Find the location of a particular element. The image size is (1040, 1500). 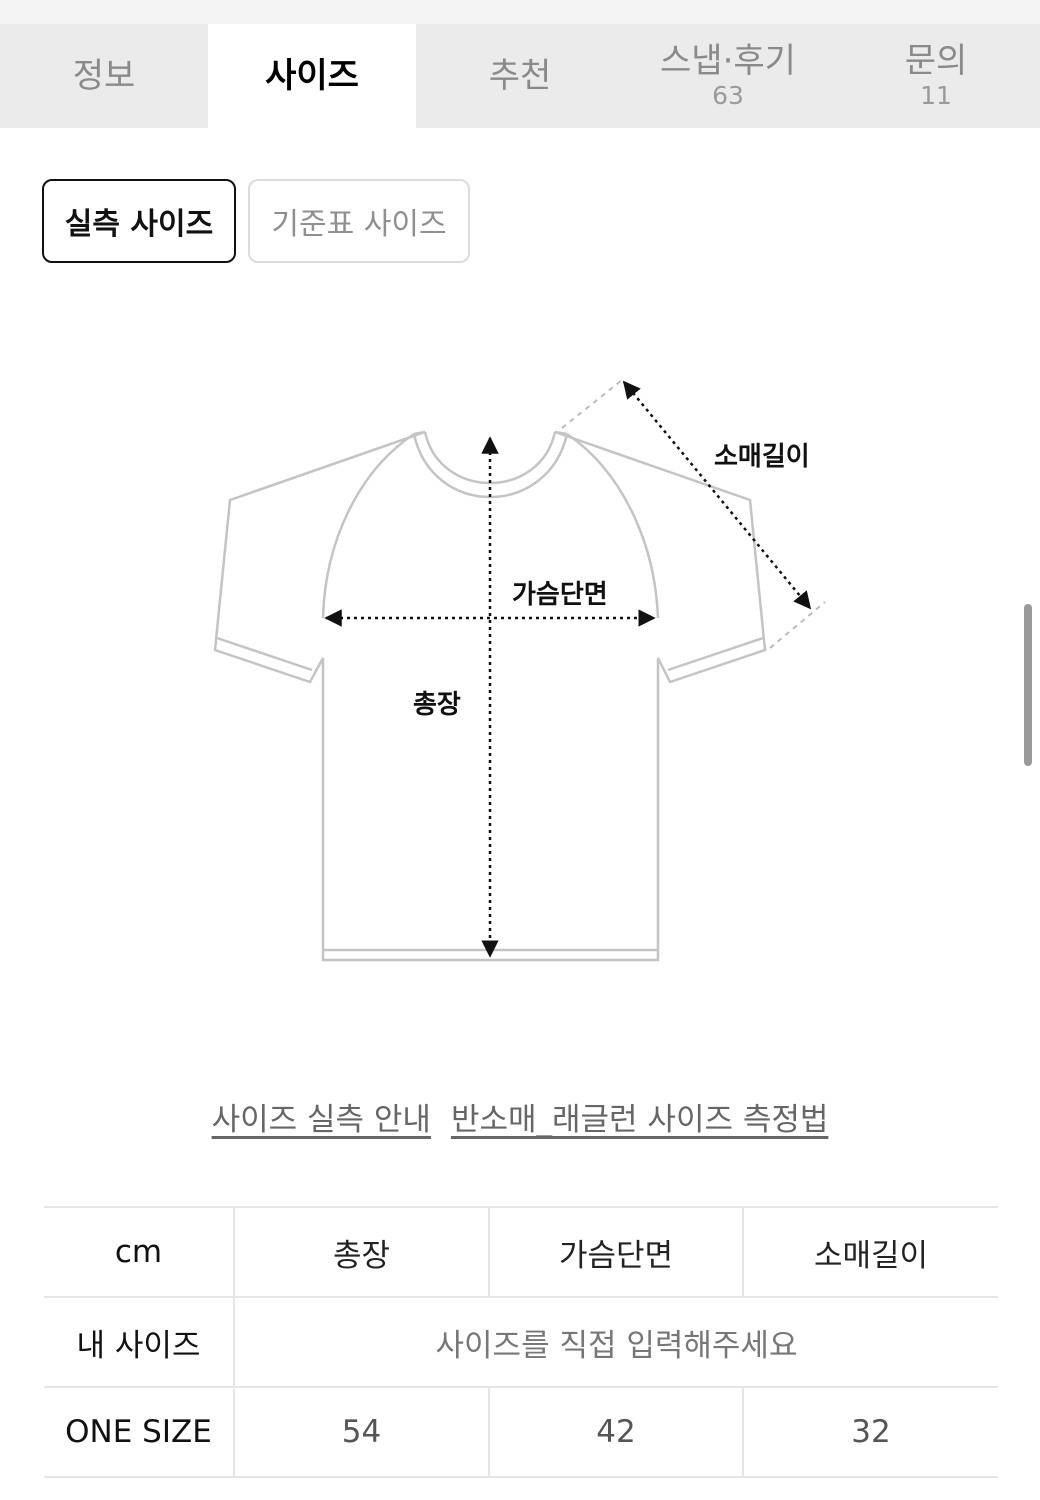

product-tab-bar: 정보 사이즈 추천 스냅·후기 63 문의 11 is located at coordinates (520, 76).